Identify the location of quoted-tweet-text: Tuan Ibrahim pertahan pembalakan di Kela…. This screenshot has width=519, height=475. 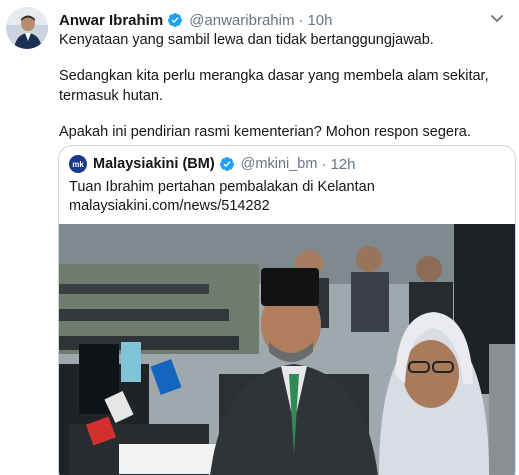
(222, 197).